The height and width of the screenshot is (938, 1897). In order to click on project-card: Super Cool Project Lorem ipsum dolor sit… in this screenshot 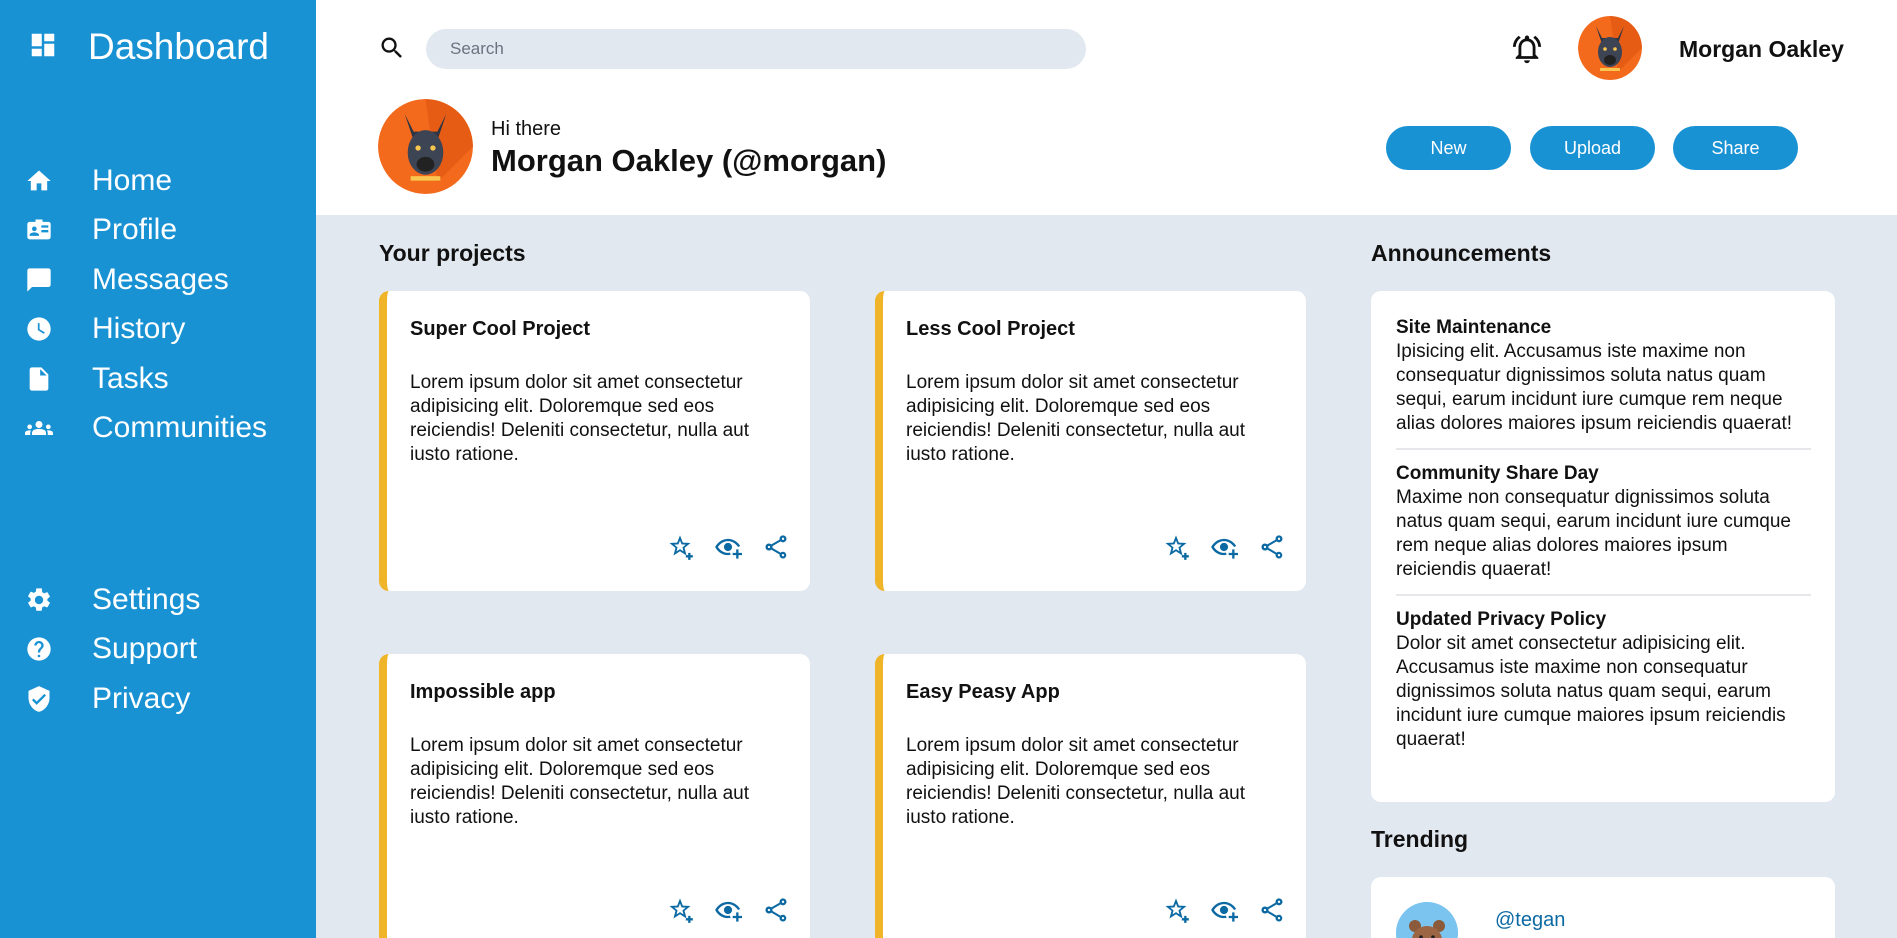, I will do `click(594, 441)`.